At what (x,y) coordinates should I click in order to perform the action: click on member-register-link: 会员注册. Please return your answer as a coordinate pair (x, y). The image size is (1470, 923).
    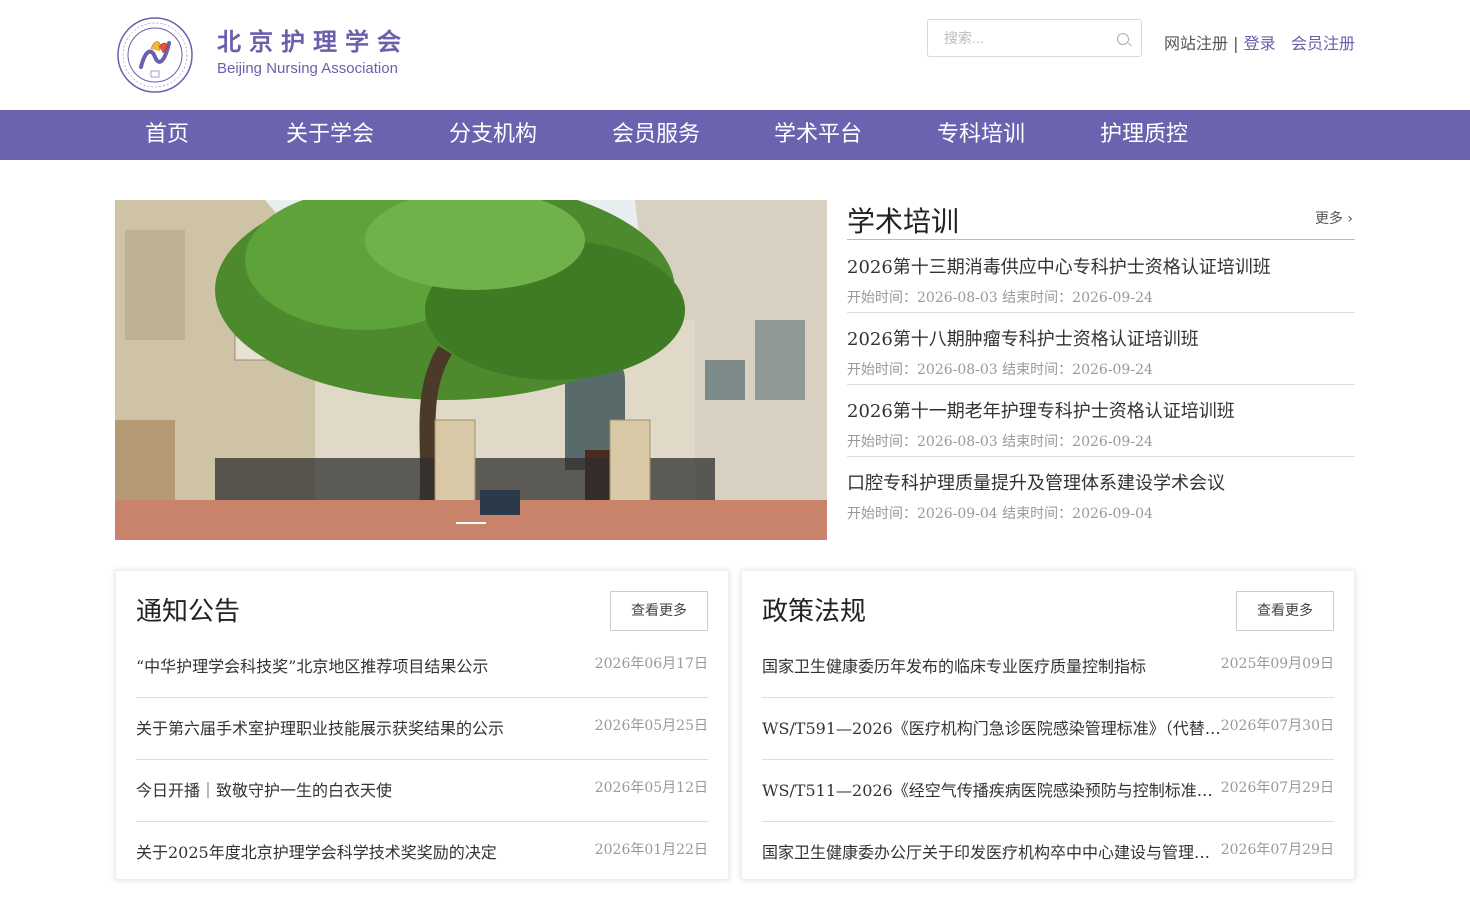
    Looking at the image, I should click on (1323, 42).